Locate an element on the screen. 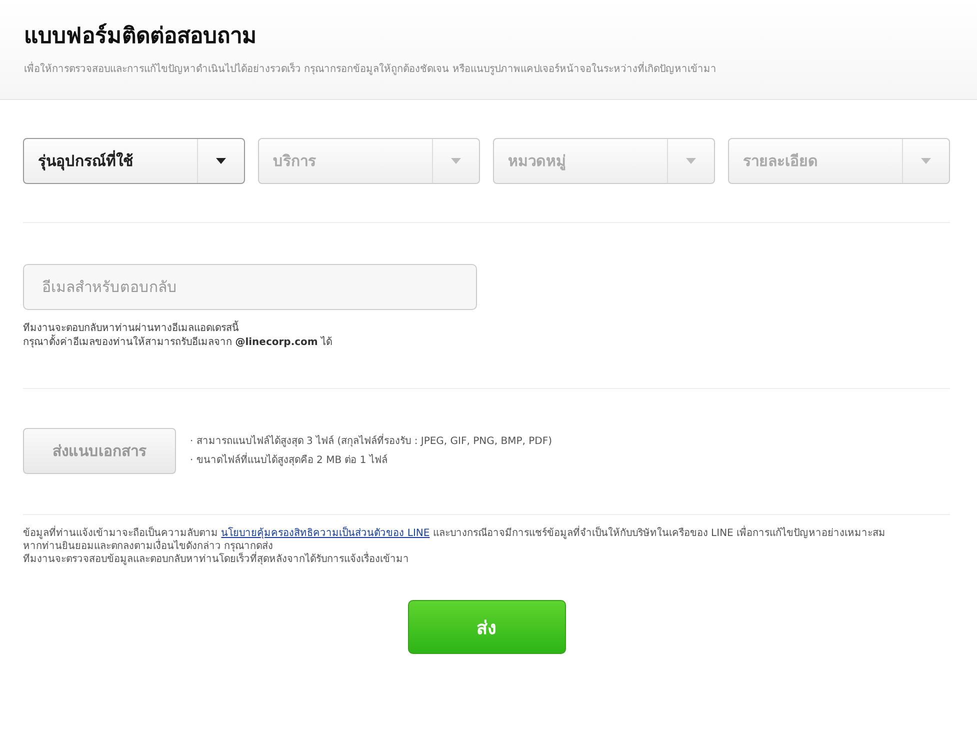 This screenshot has width=977, height=737. email-field: อีเมลสำหรับตอบกลับ is located at coordinates (250, 287).